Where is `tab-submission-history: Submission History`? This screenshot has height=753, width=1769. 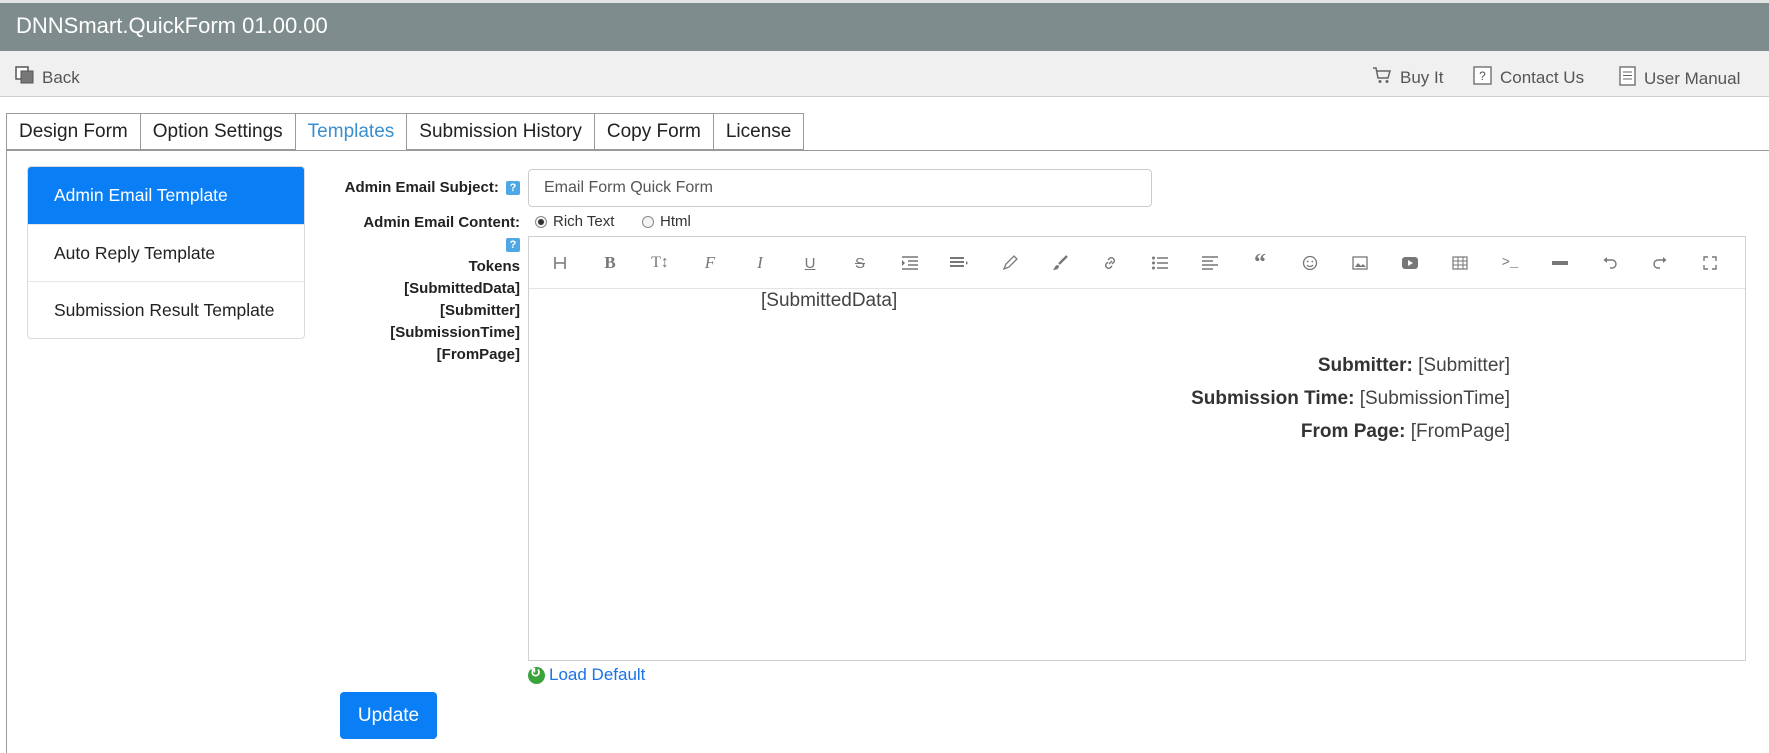 tab-submission-history: Submission History is located at coordinates (500, 131).